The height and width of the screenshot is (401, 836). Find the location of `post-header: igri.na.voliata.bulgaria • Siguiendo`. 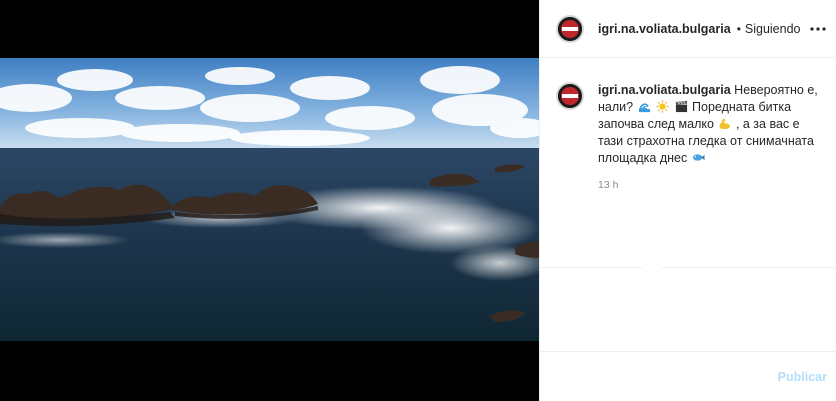

post-header: igri.na.voliata.bulgaria • Siguiendo is located at coordinates (688, 29).